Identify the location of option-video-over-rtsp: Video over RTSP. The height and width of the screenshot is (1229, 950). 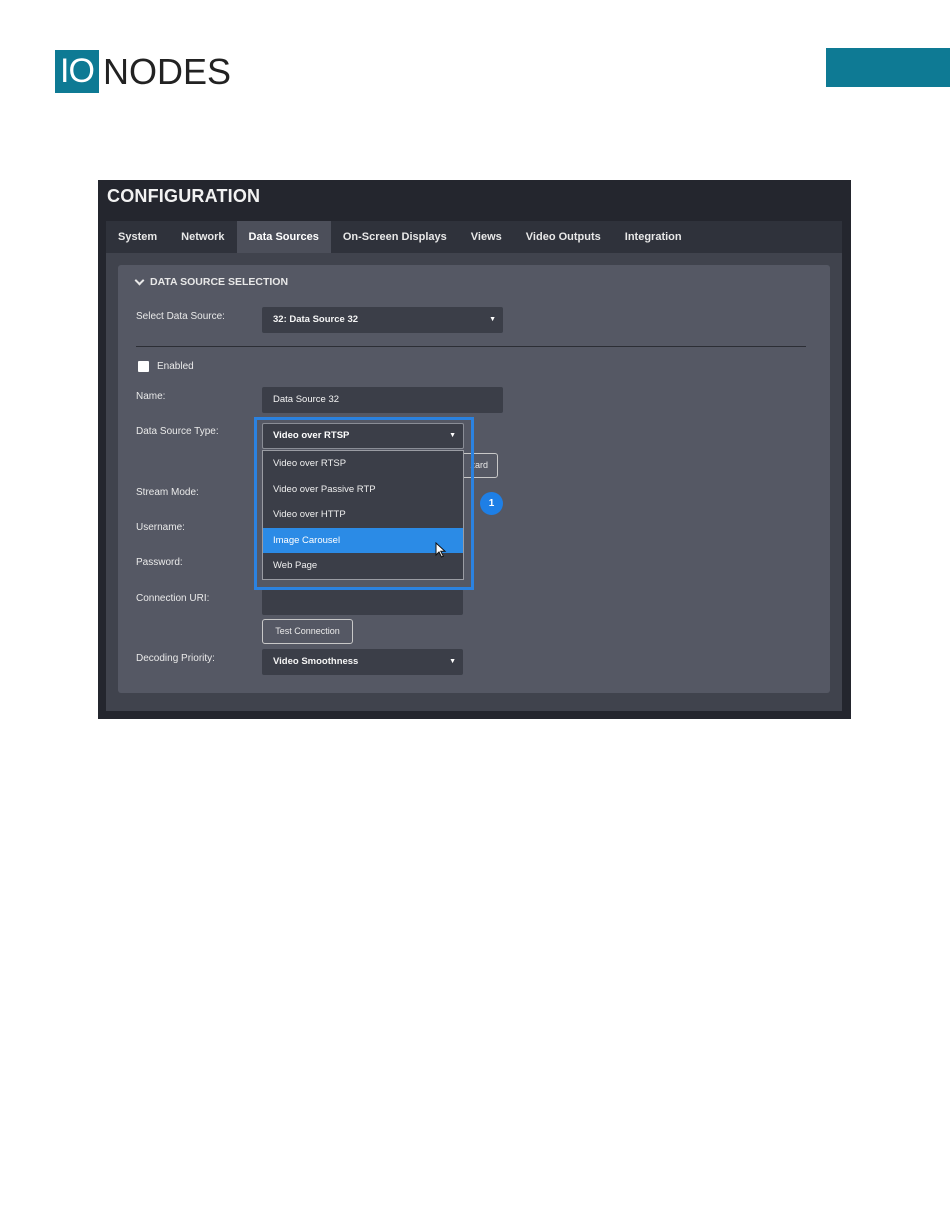
(363, 464).